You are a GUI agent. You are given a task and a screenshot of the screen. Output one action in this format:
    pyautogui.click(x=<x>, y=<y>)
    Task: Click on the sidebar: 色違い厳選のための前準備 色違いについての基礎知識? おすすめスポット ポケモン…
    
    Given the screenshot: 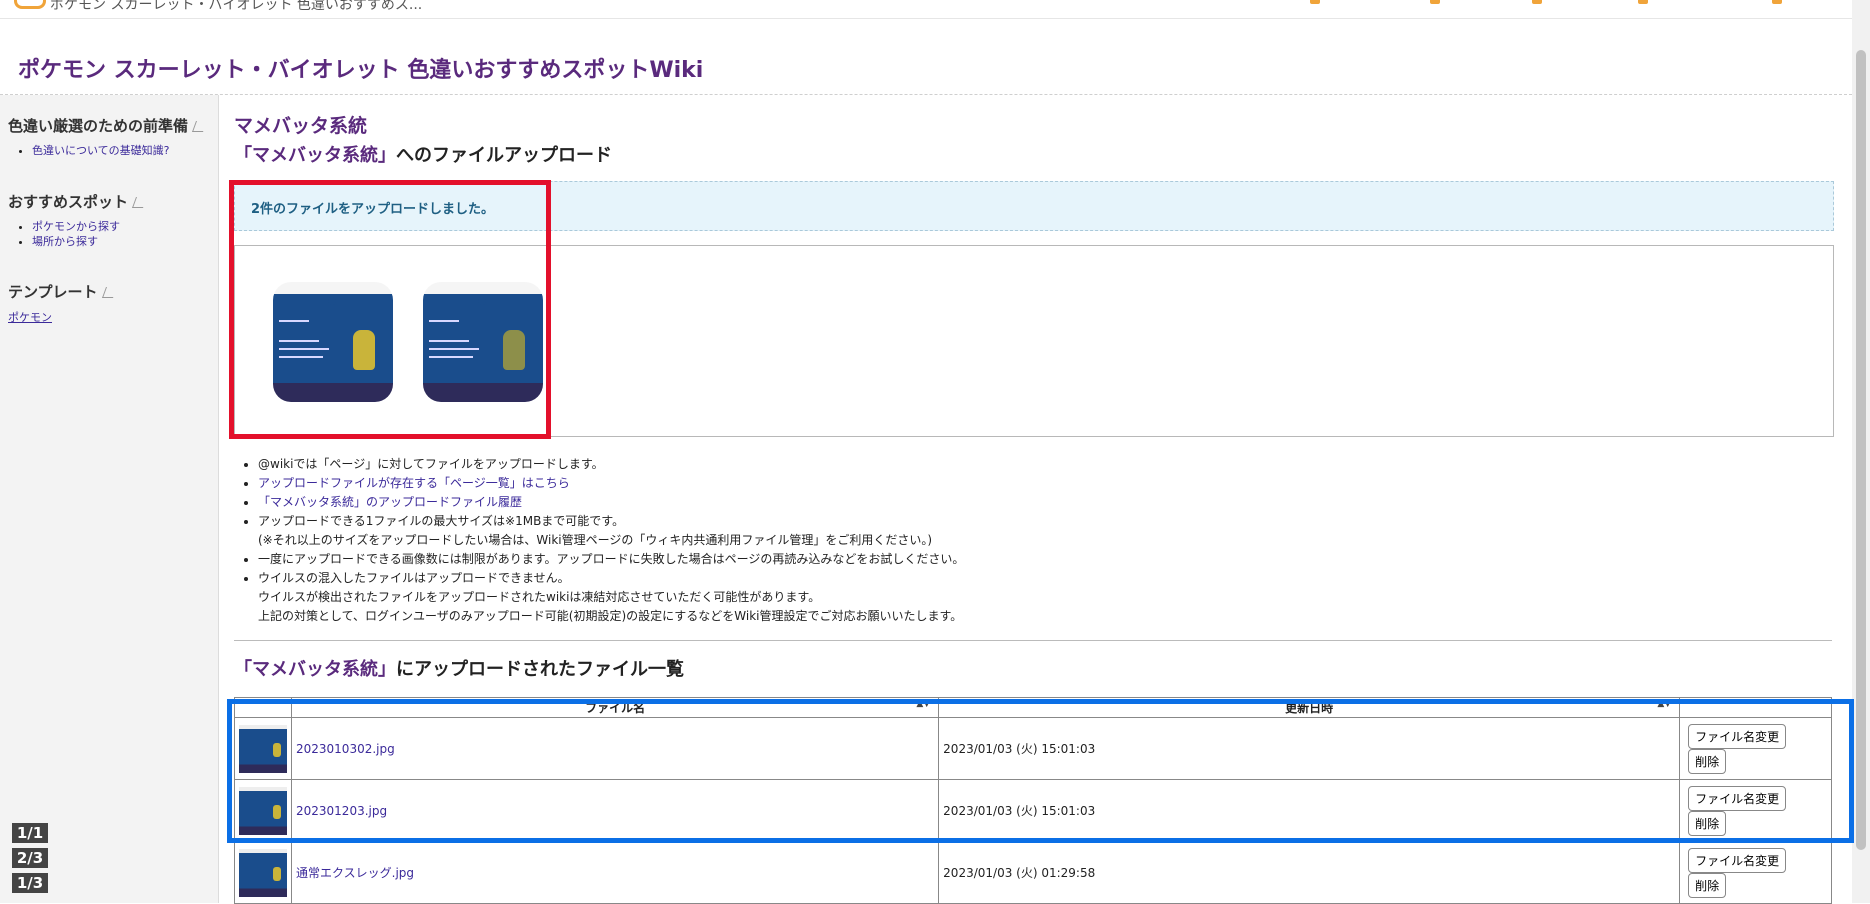 What is the action you would take?
    pyautogui.click(x=109, y=499)
    